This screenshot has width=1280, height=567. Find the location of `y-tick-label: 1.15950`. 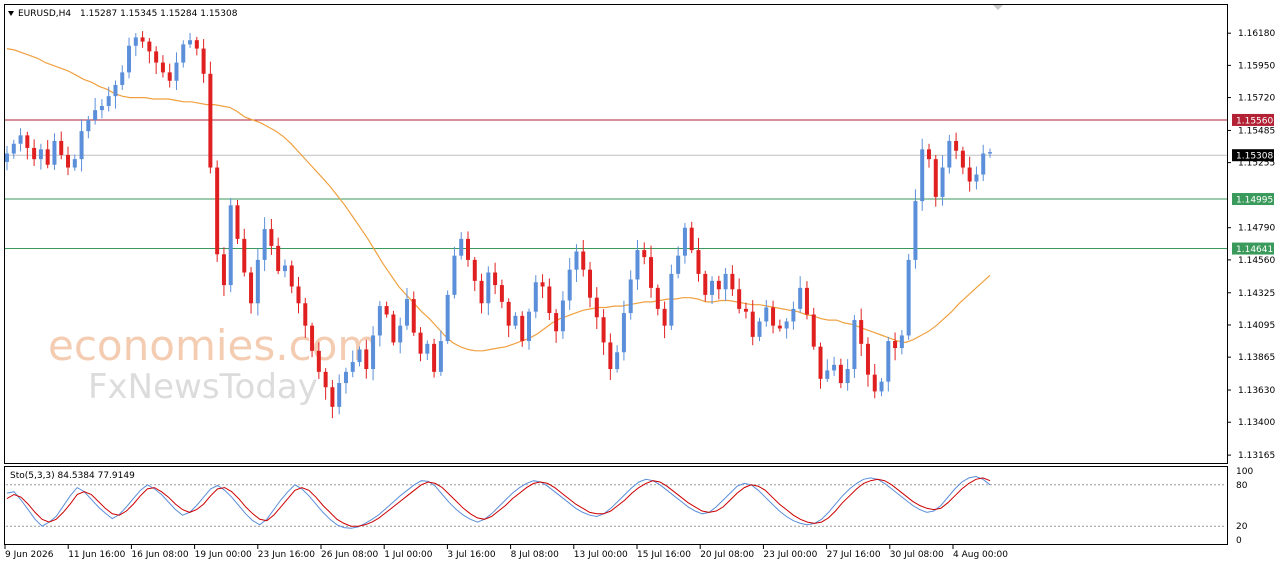

y-tick-label: 1.15950 is located at coordinates (1256, 66).